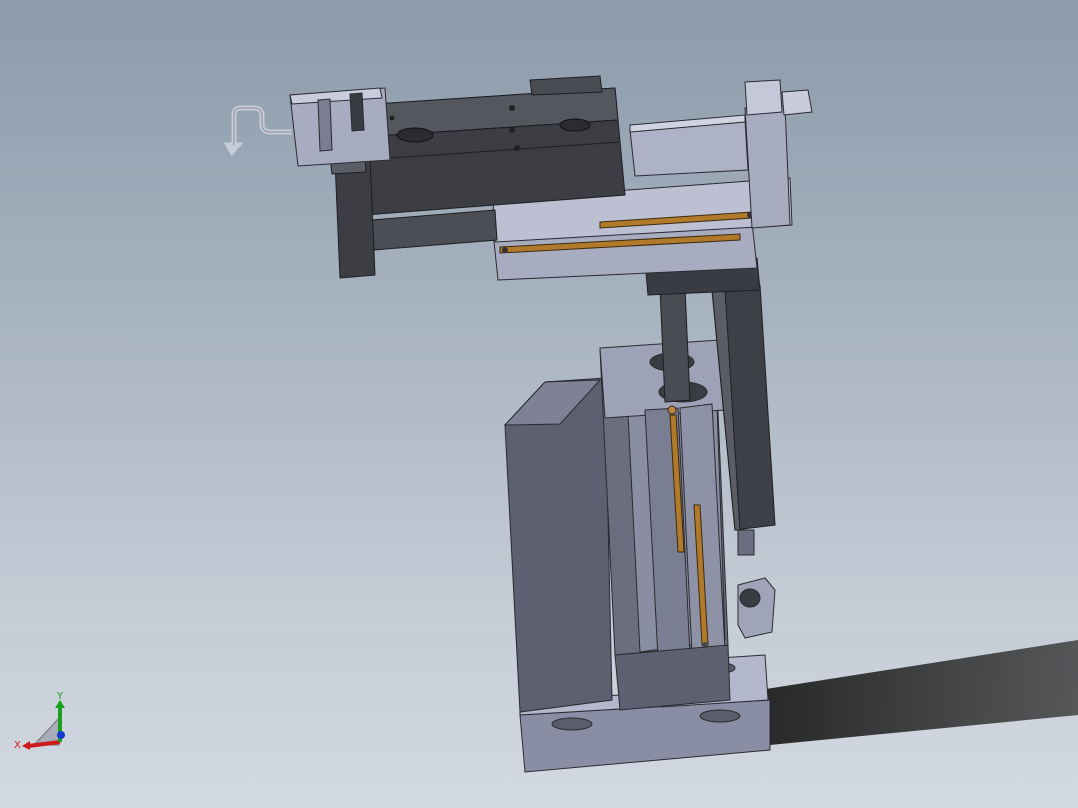 The image size is (1078, 808). I want to click on gripper-block, so click(340, 127).